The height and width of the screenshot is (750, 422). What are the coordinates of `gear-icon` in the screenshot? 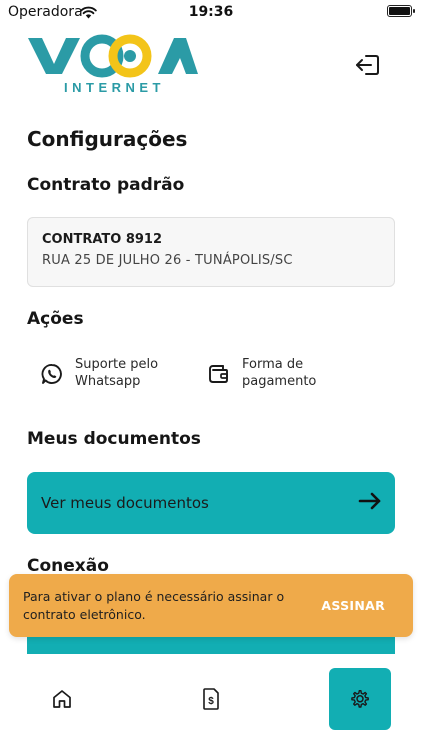 It's located at (360, 699).